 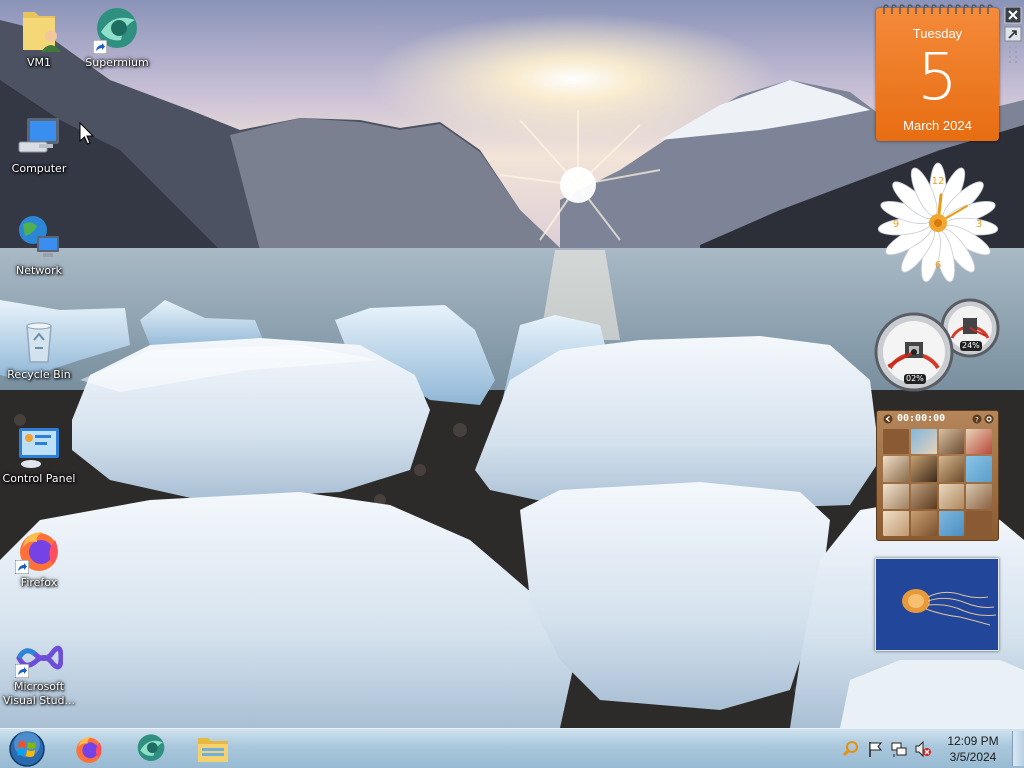 I want to click on calendar-day-name: Tuesday, so click(x=937, y=33).